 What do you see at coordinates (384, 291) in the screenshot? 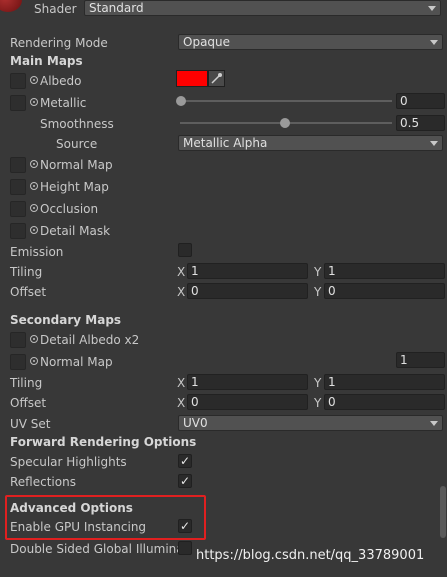
I see `offset-y-field: 0` at bounding box center [384, 291].